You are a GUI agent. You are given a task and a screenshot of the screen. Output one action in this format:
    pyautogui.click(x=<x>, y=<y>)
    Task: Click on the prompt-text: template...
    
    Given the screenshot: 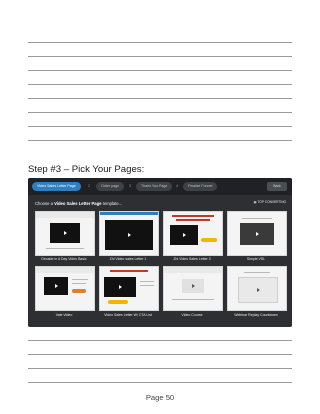 What is the action you would take?
    pyautogui.click(x=112, y=203)
    